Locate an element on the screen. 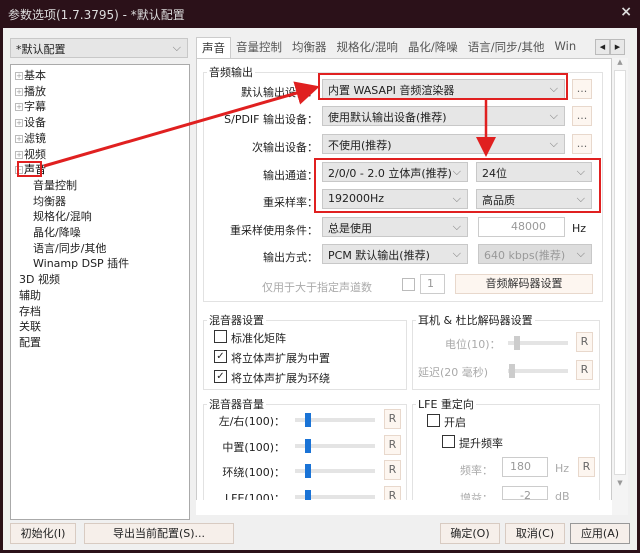 The height and width of the screenshot is (553, 640). arrow-to-device is located at coordinates (181, 124).